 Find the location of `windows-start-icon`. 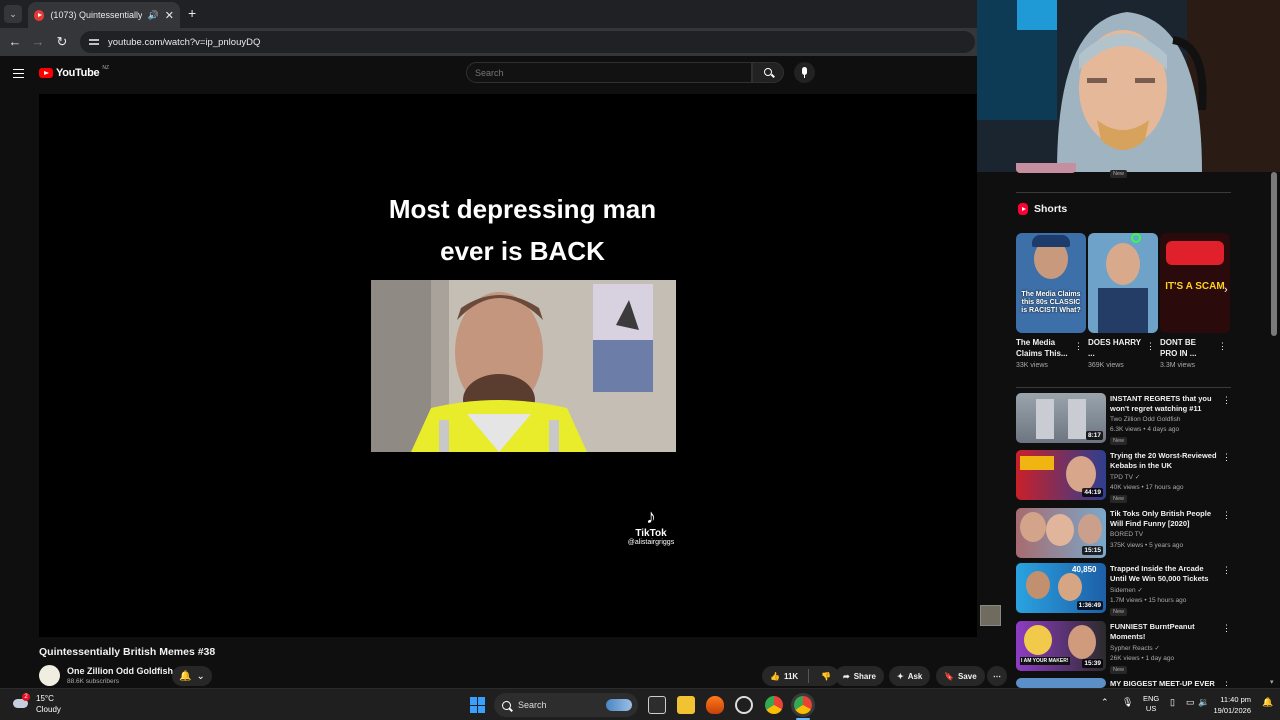

windows-start-icon is located at coordinates (478, 705).